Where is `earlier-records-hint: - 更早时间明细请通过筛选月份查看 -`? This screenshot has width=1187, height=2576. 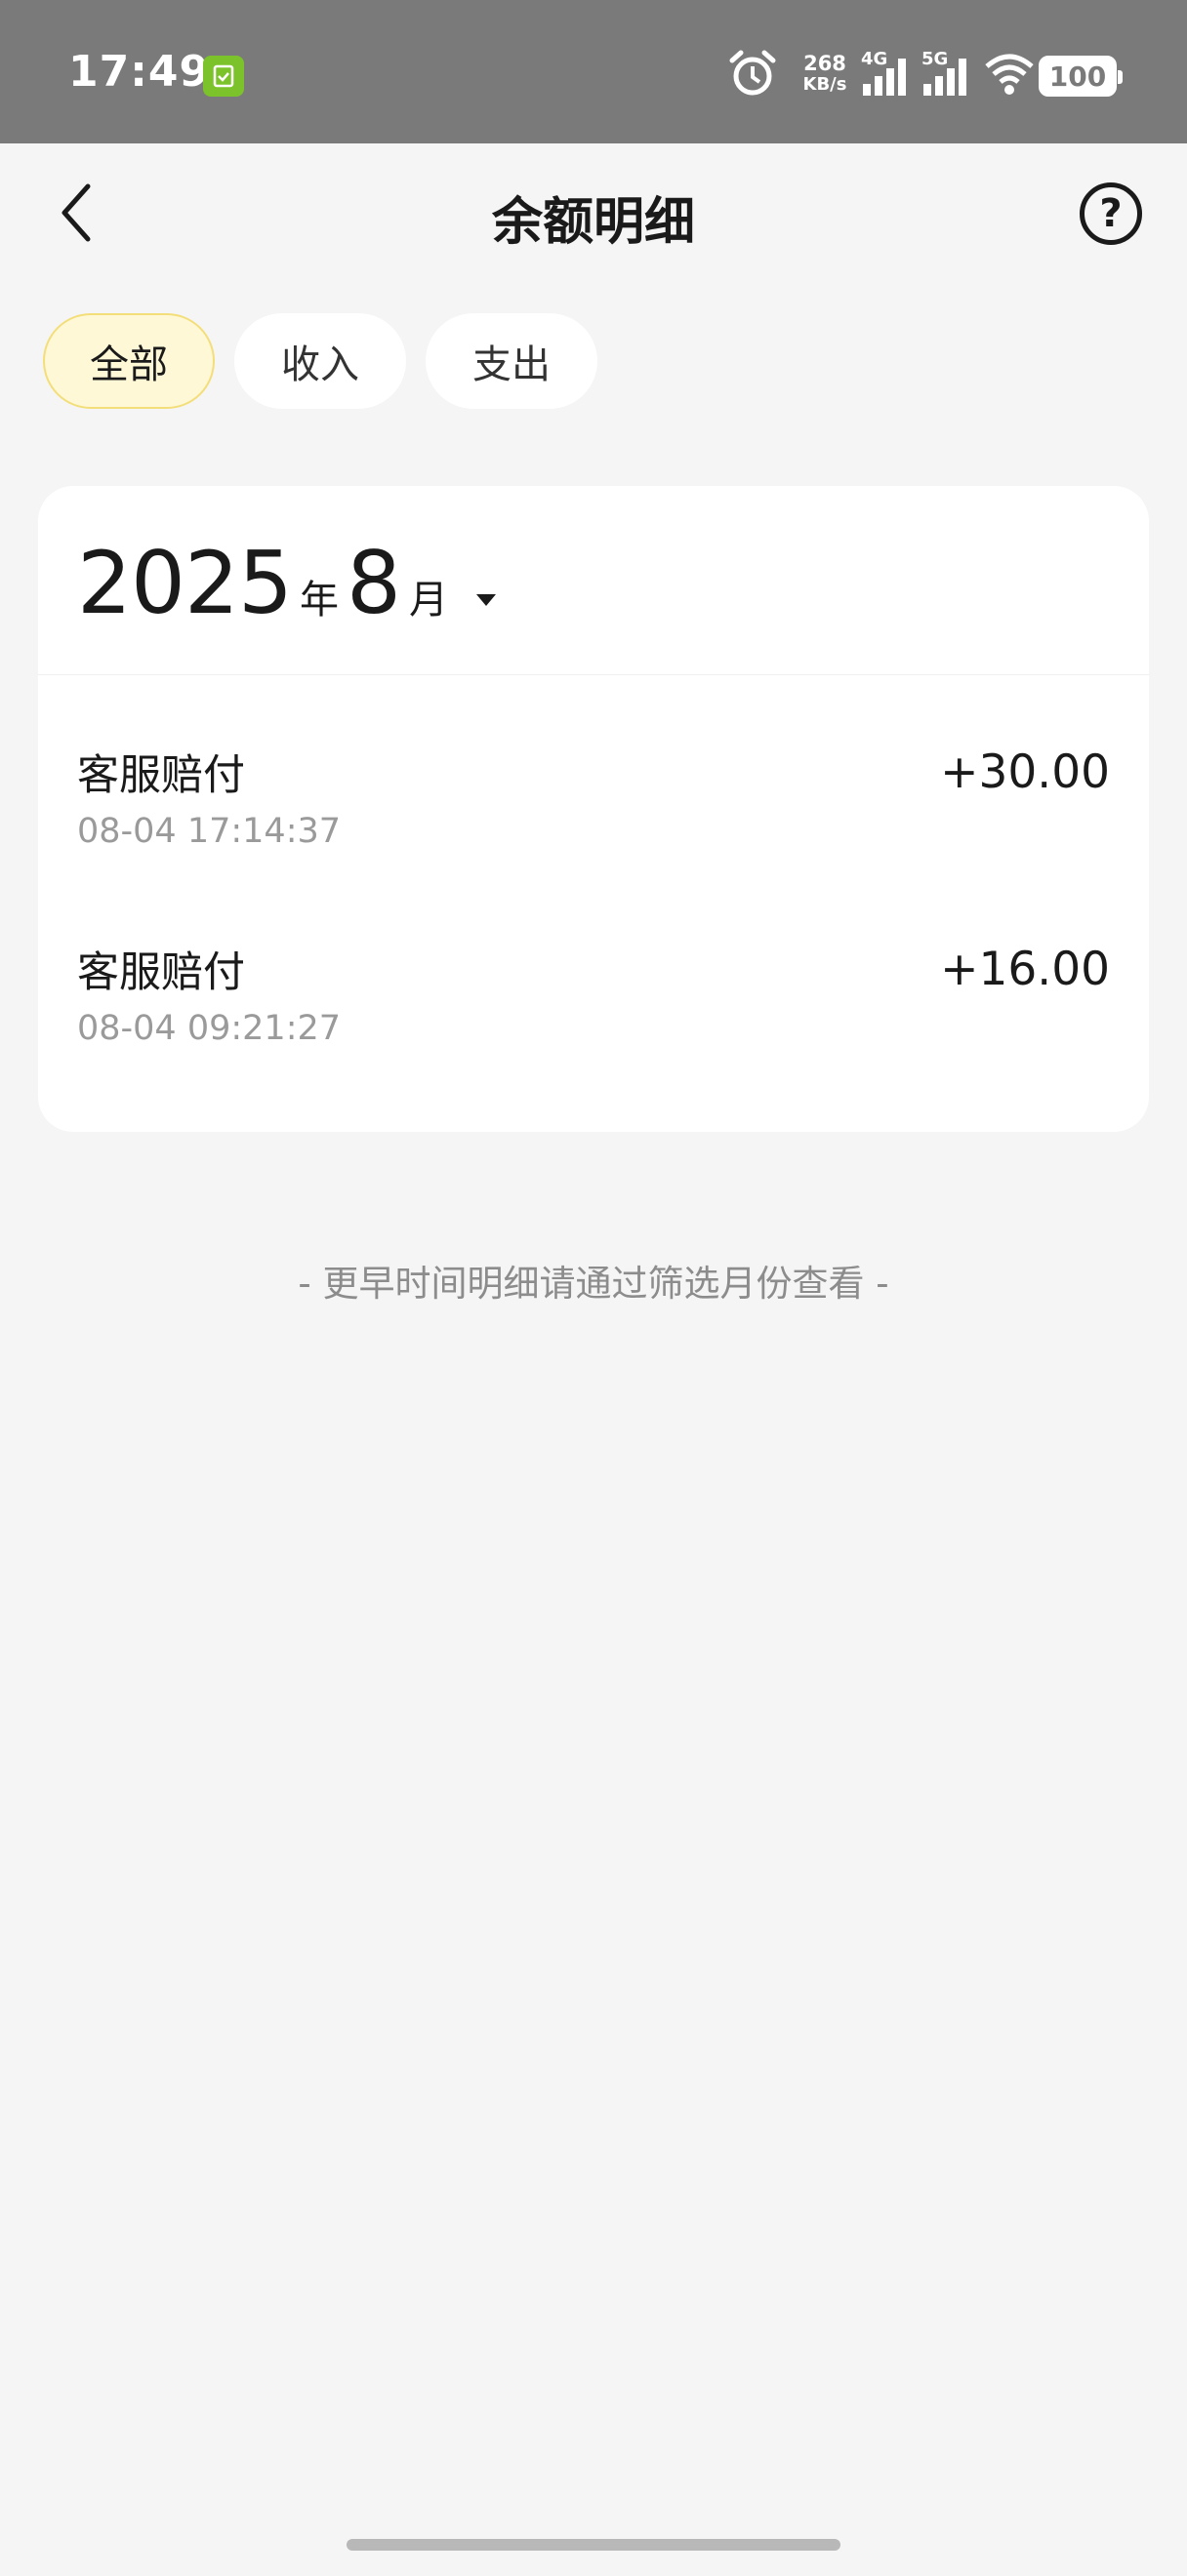 earlier-records-hint: - 更早时间明细请通过筛选月份查看 - is located at coordinates (593, 1284).